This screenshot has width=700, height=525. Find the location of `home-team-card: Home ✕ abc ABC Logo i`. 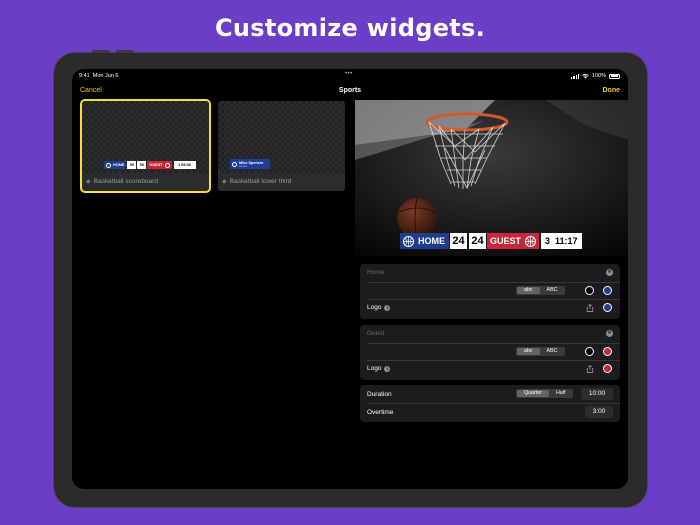

home-team-card: Home ✕ abc ABC Logo i is located at coordinates (490, 291).